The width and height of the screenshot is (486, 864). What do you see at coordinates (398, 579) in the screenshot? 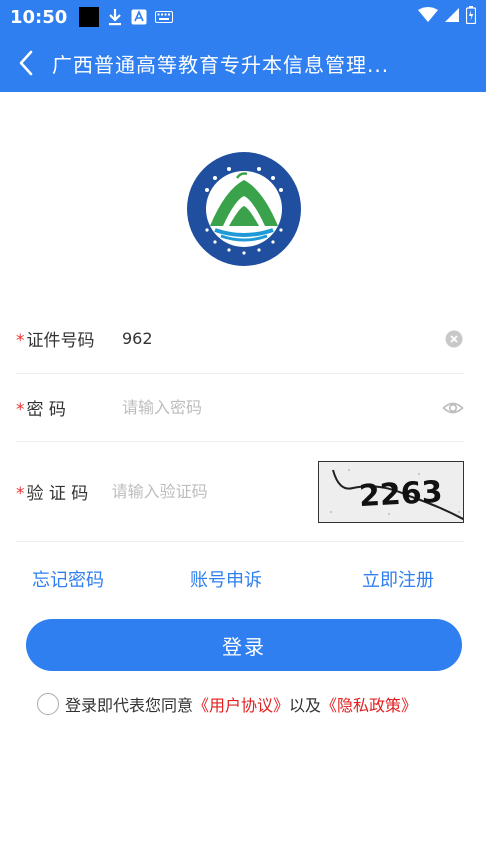
I see `register-link: 立即注册` at bounding box center [398, 579].